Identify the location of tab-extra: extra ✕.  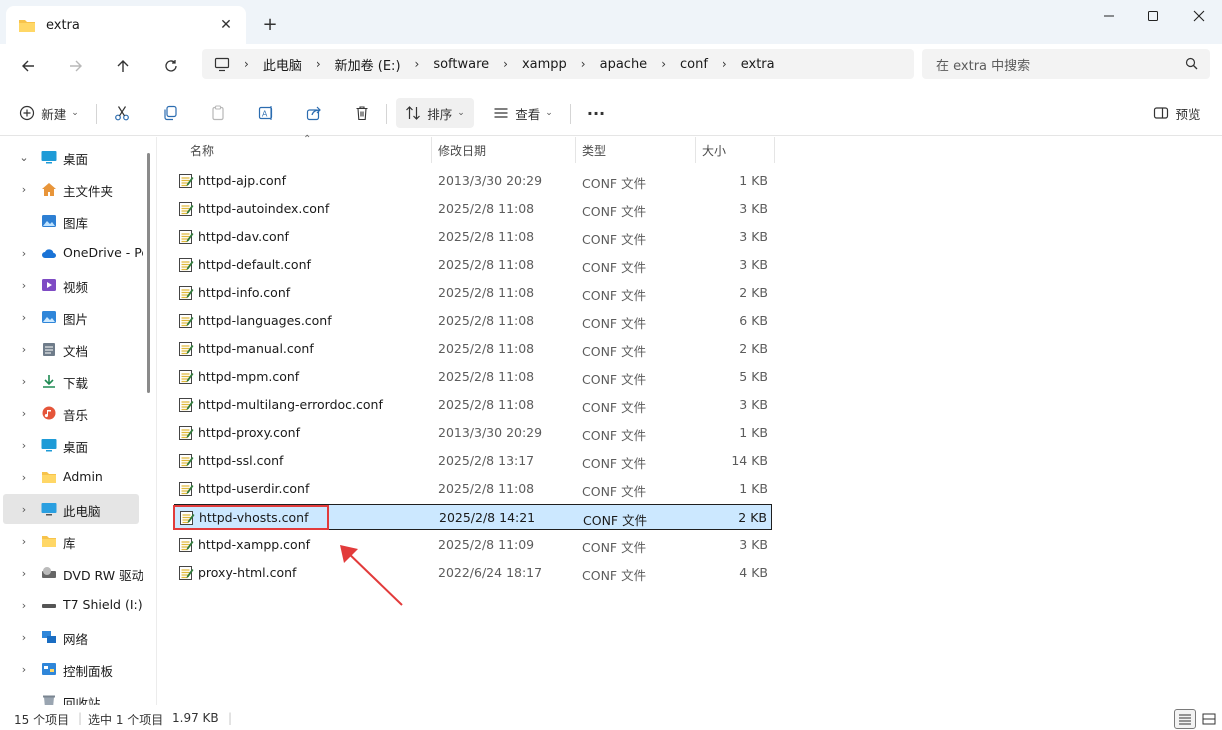
(126, 25).